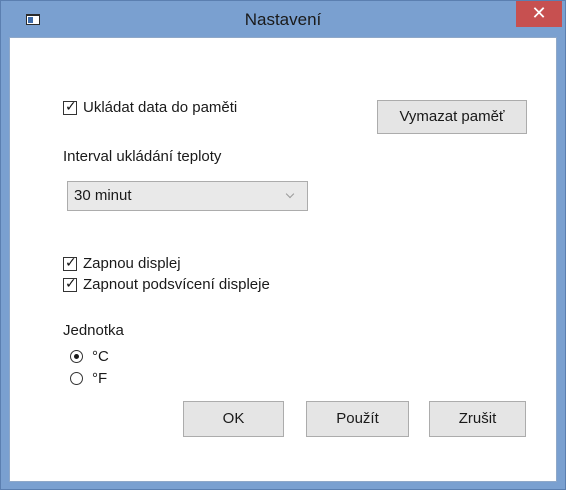 The height and width of the screenshot is (490, 566). What do you see at coordinates (100, 356) in the screenshot?
I see `celsius-label: °C` at bounding box center [100, 356].